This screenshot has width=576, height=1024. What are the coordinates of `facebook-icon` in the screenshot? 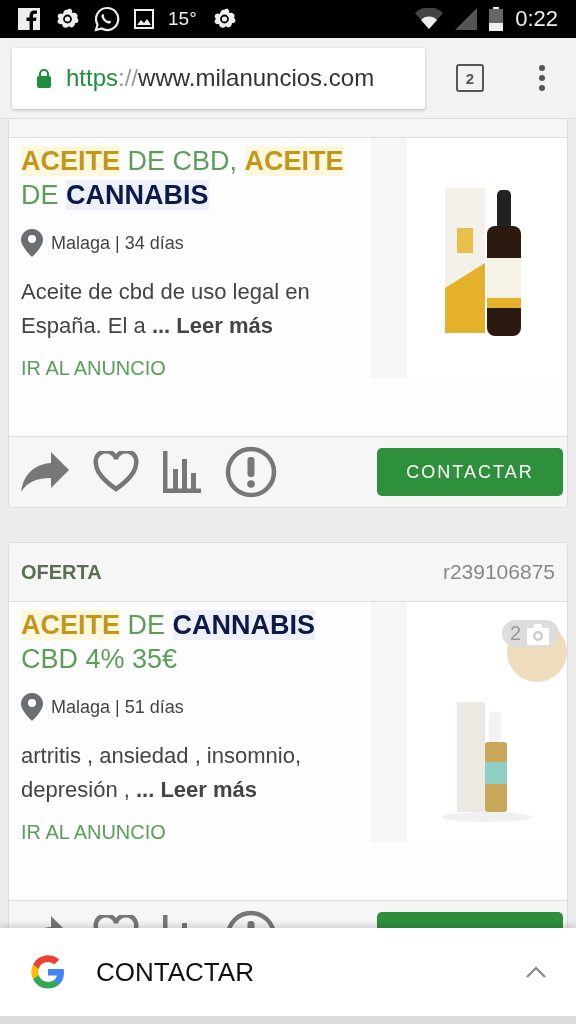 It's located at (29, 19).